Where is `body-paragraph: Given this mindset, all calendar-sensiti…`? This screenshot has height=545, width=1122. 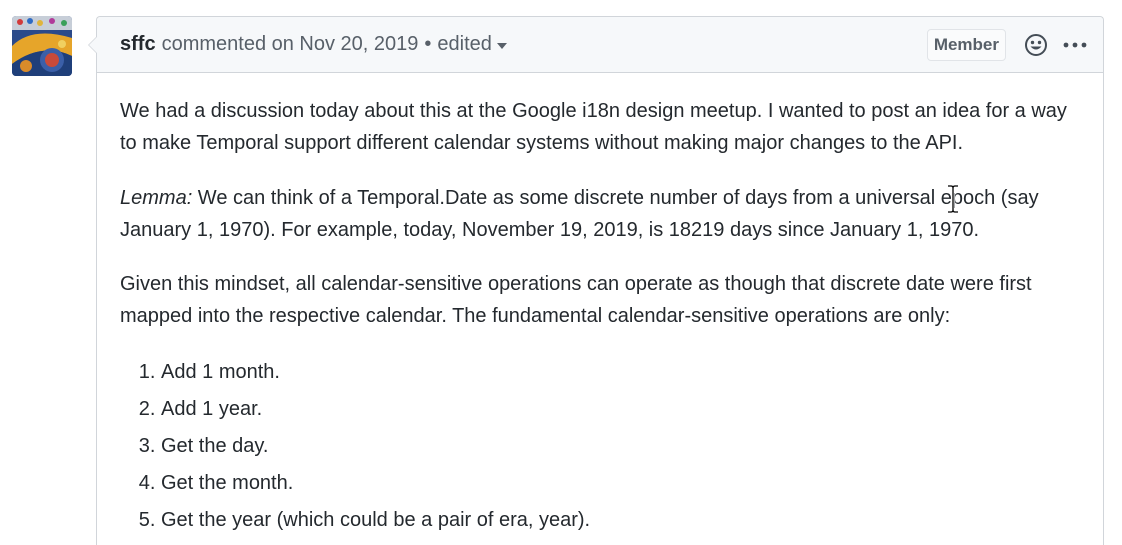
body-paragraph: Given this mindset, all calendar-sensiti… is located at coordinates (576, 300).